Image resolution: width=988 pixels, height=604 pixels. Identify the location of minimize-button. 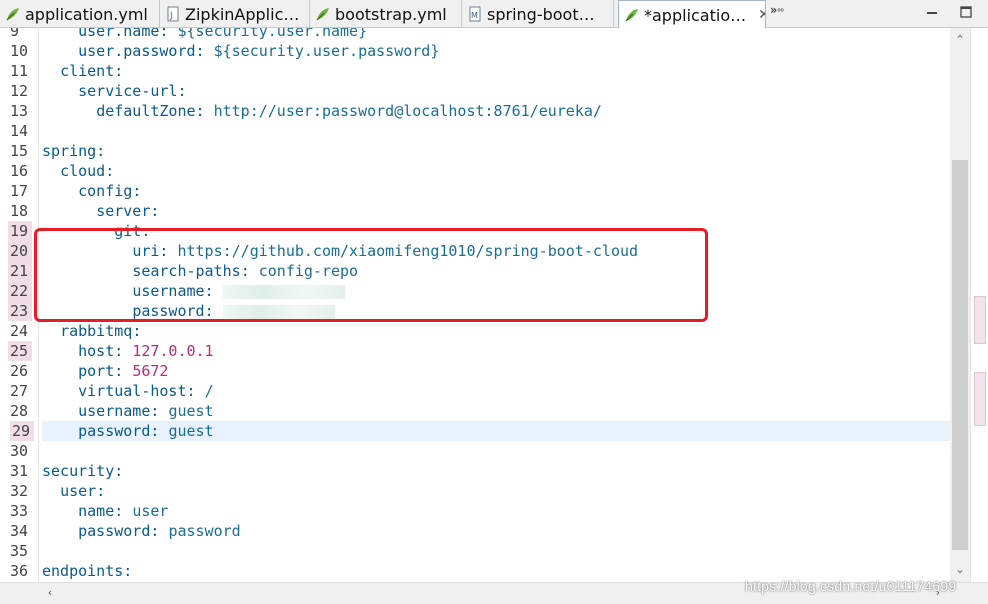
(932, 12).